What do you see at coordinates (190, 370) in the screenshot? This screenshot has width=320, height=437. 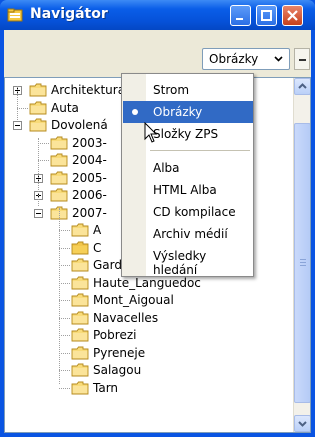 I see `tree-item: Salagou` at bounding box center [190, 370].